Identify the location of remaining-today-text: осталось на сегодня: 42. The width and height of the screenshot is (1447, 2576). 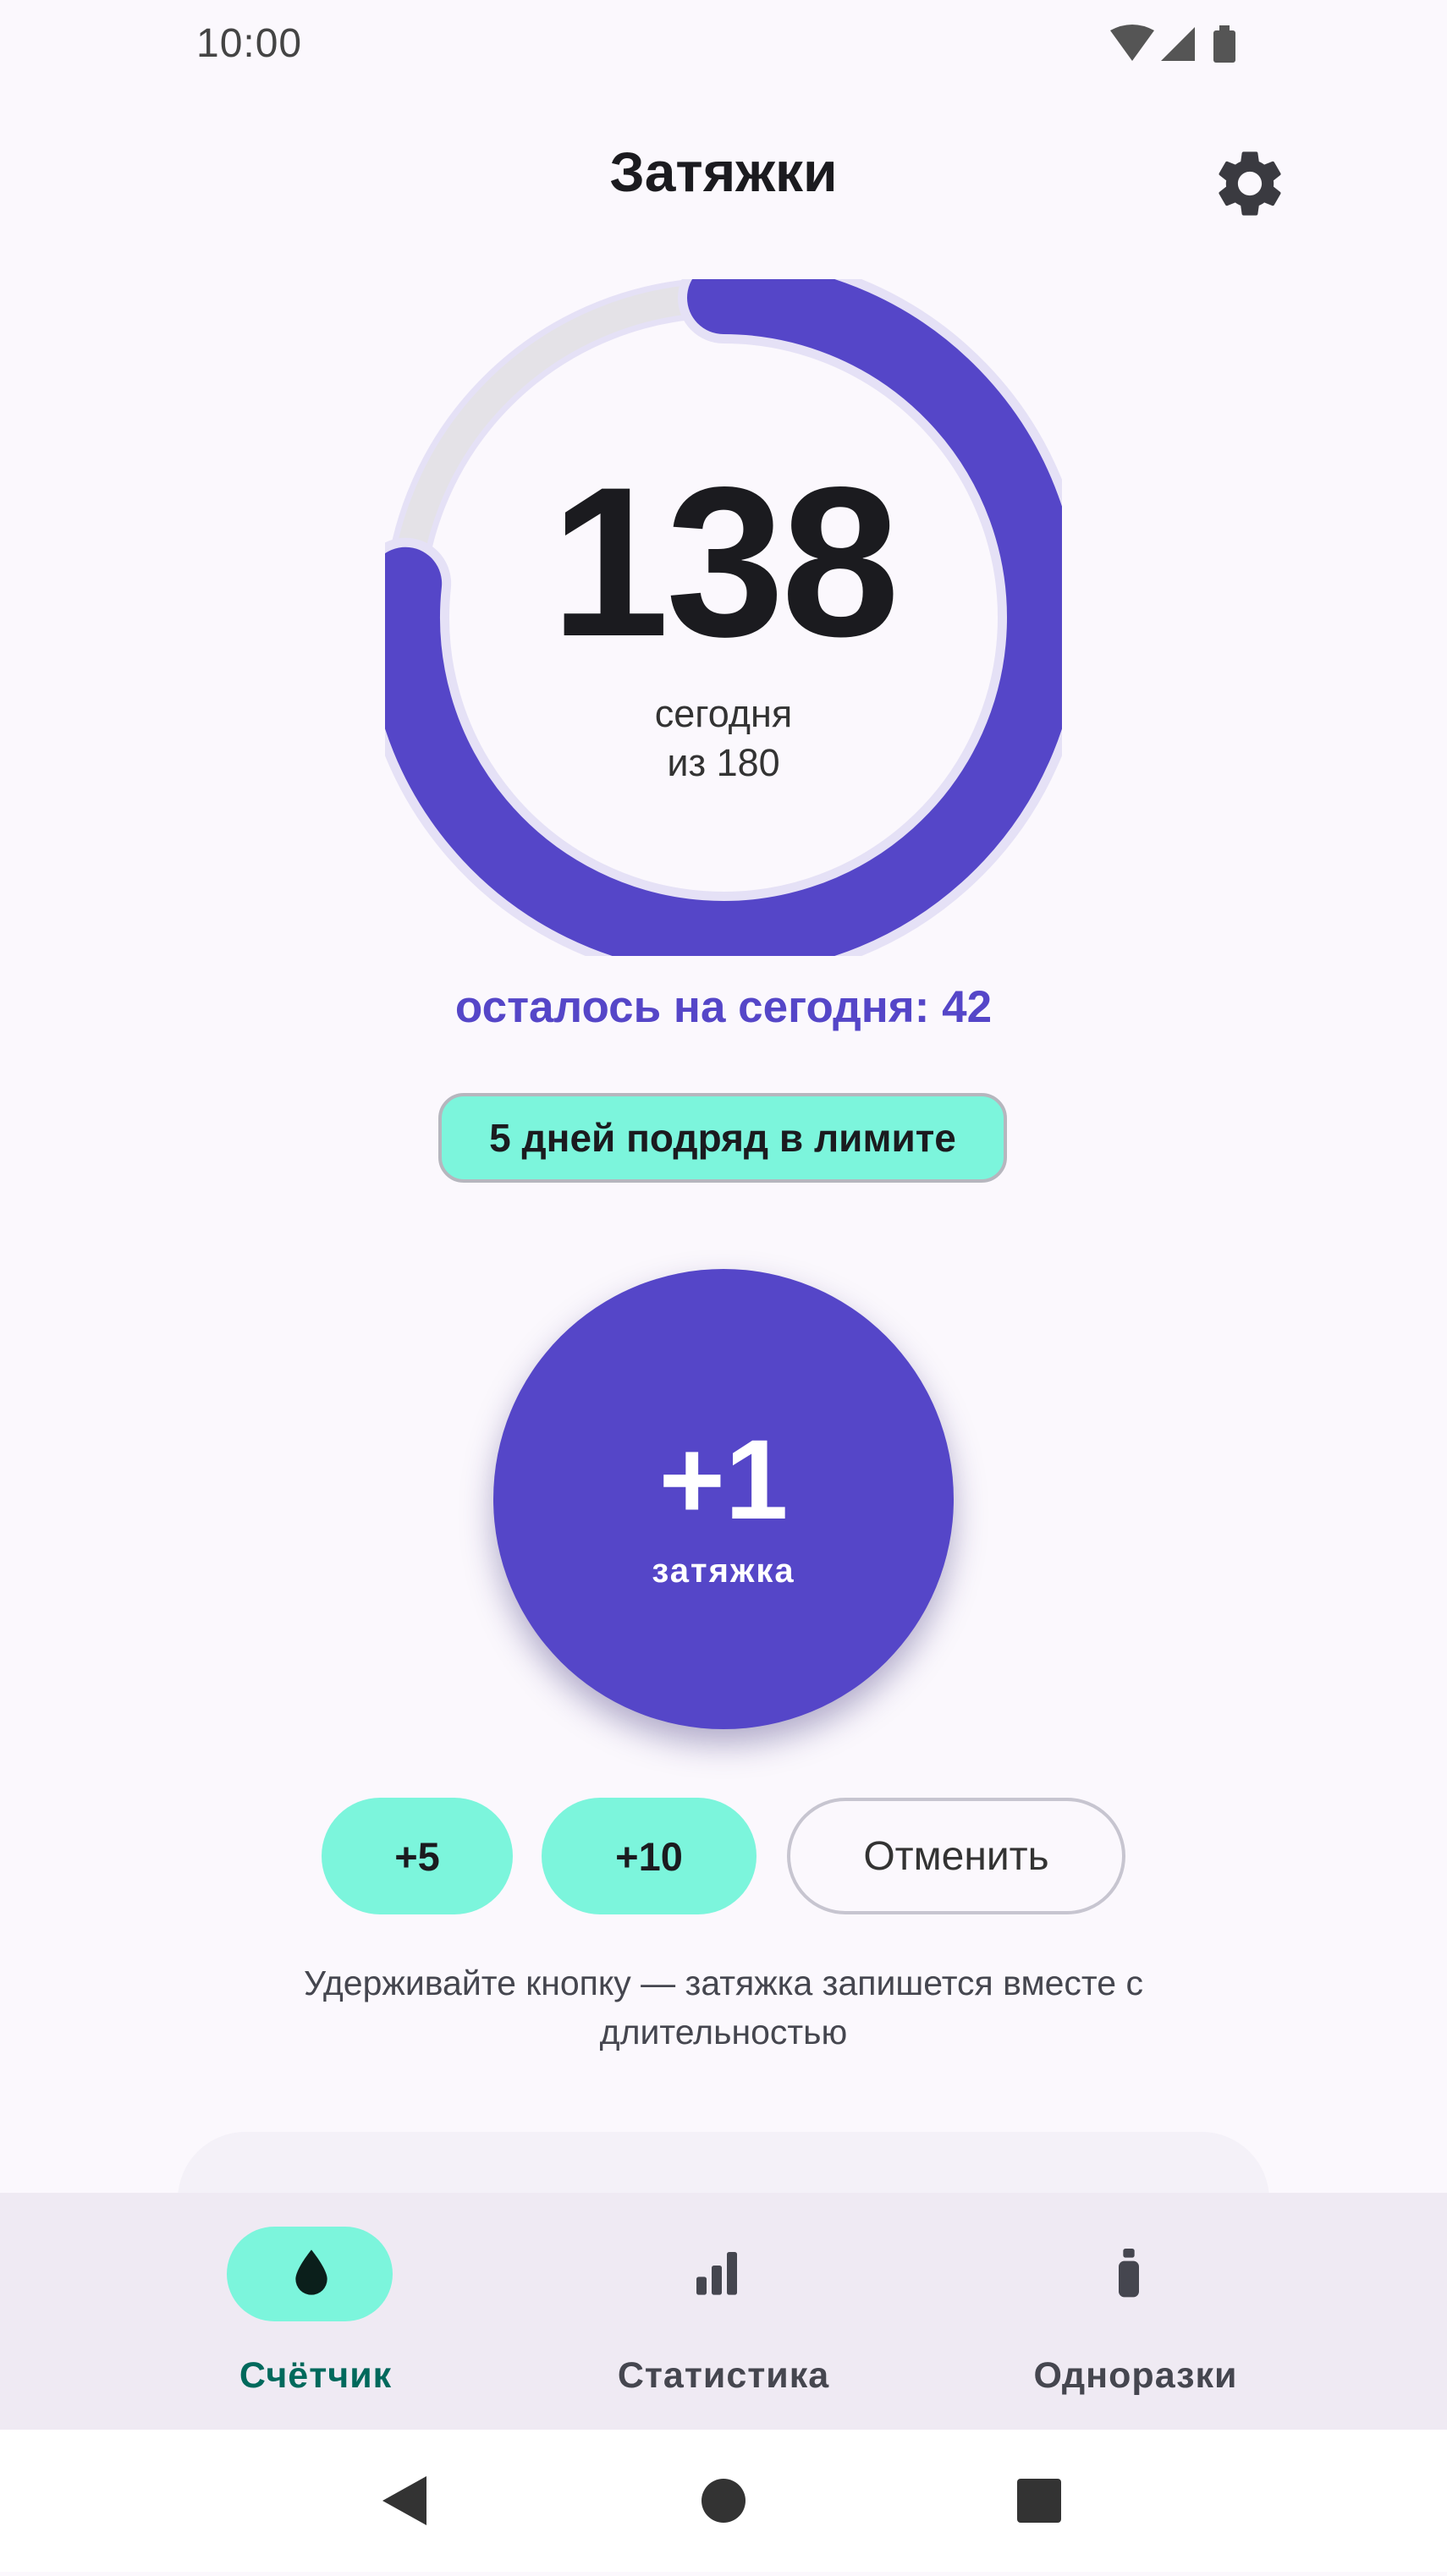
(723, 1007).